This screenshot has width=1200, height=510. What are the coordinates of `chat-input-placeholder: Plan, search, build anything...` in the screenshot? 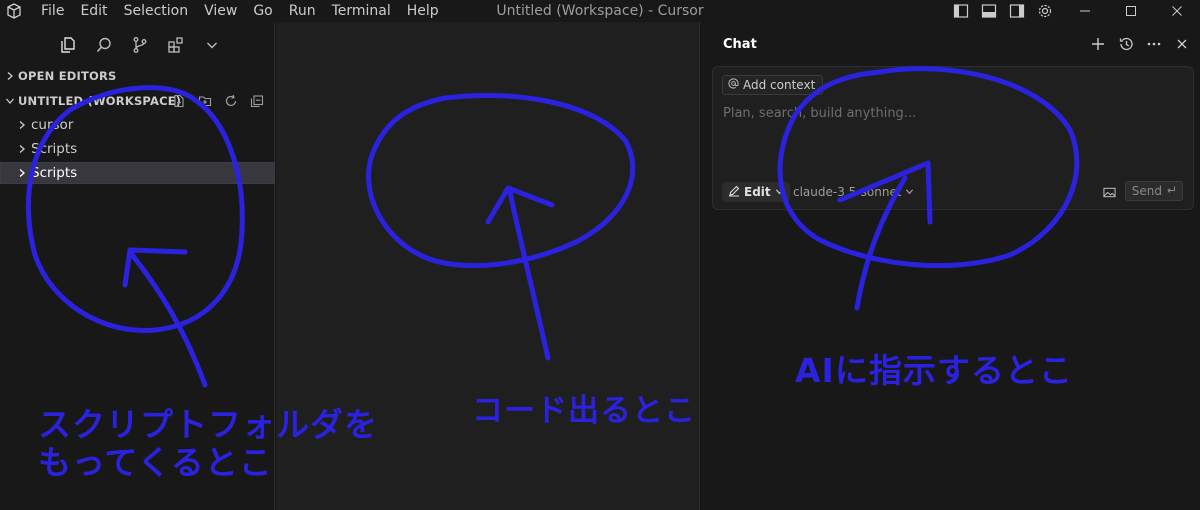 It's located at (819, 113).